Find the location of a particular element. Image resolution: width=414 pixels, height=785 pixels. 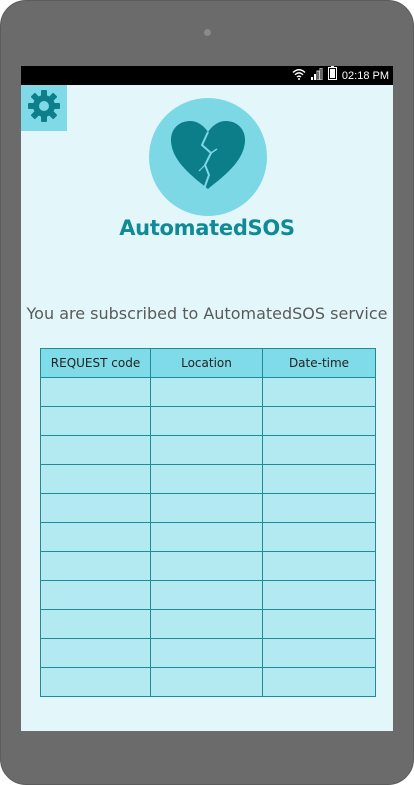

table-header-row: REQUEST code Location Date-time is located at coordinates (208, 363).